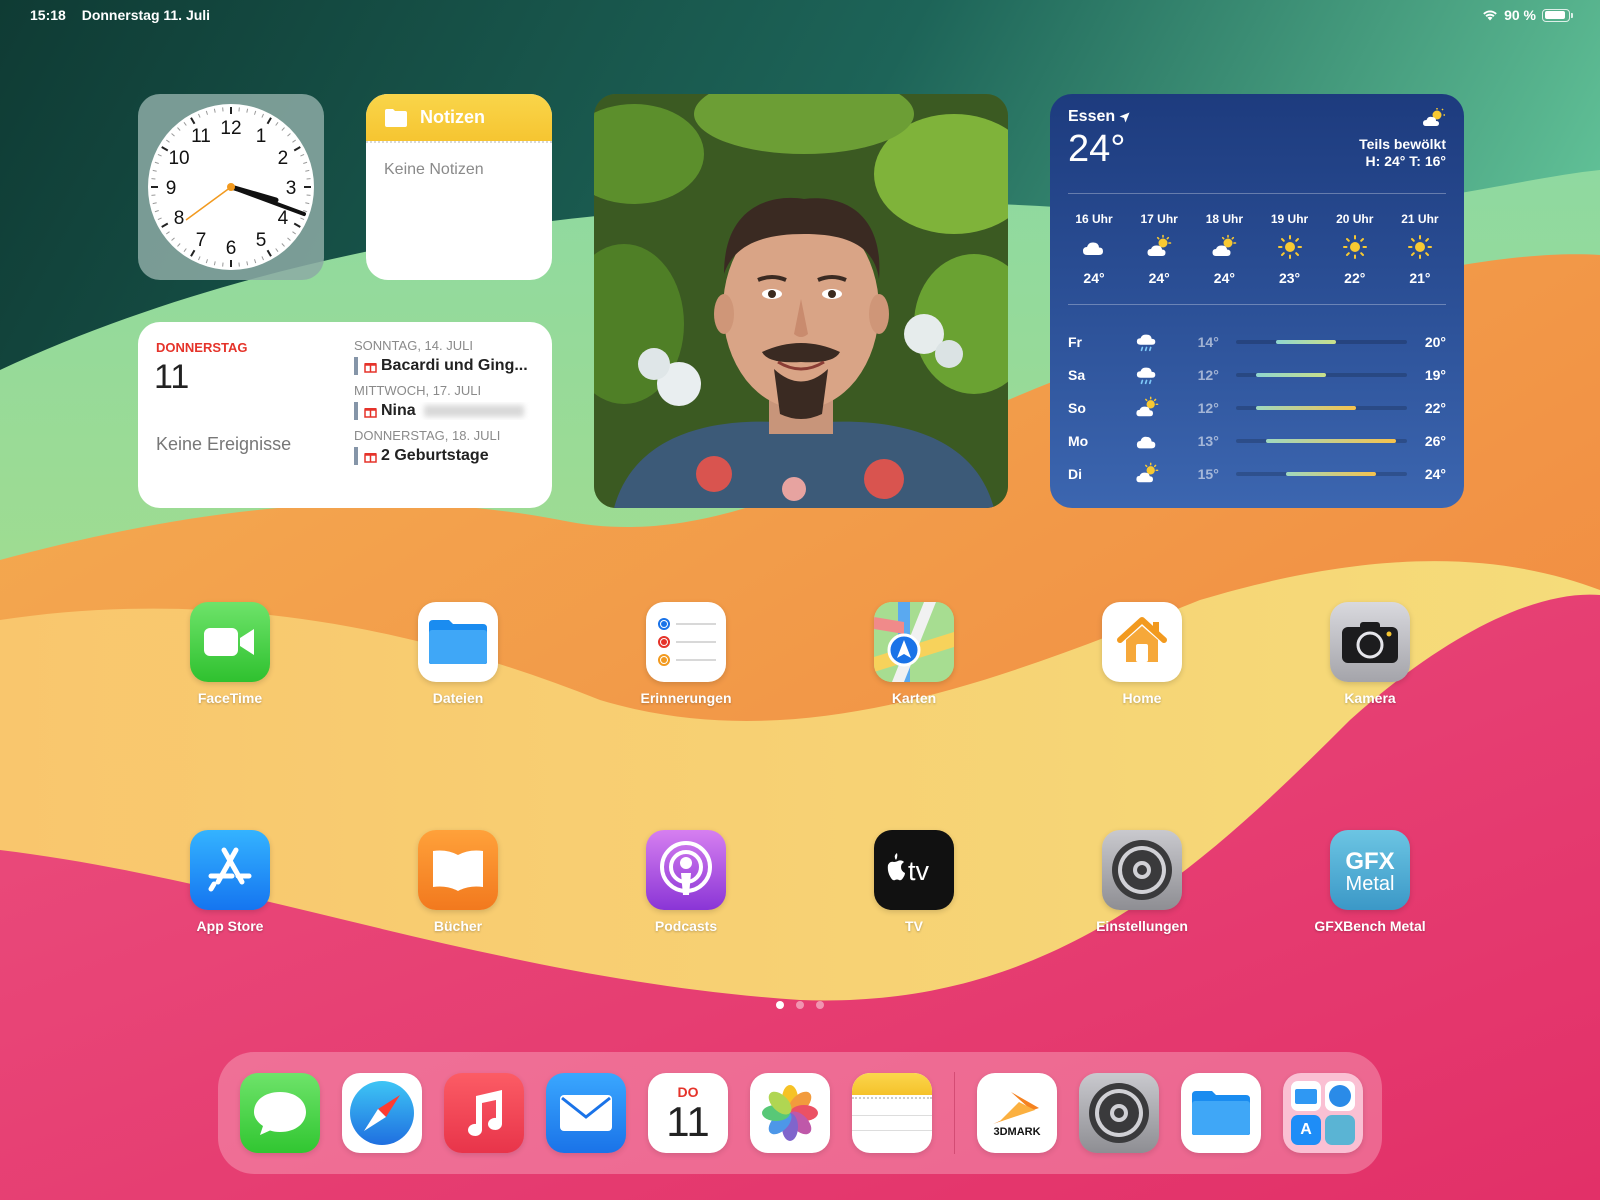 The width and height of the screenshot is (1600, 1200). Describe the element at coordinates (179, 218) in the screenshot. I see `clock-number: 8` at that location.